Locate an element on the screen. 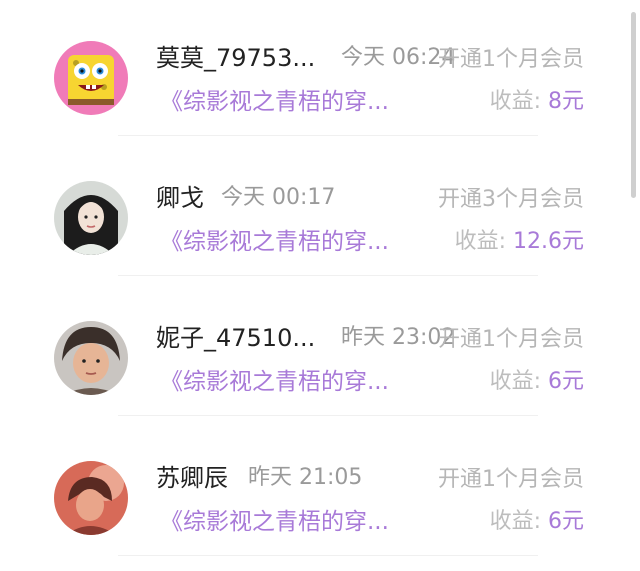 This screenshot has height=571, width=640. order-time: 今天 00:17 is located at coordinates (278, 197).